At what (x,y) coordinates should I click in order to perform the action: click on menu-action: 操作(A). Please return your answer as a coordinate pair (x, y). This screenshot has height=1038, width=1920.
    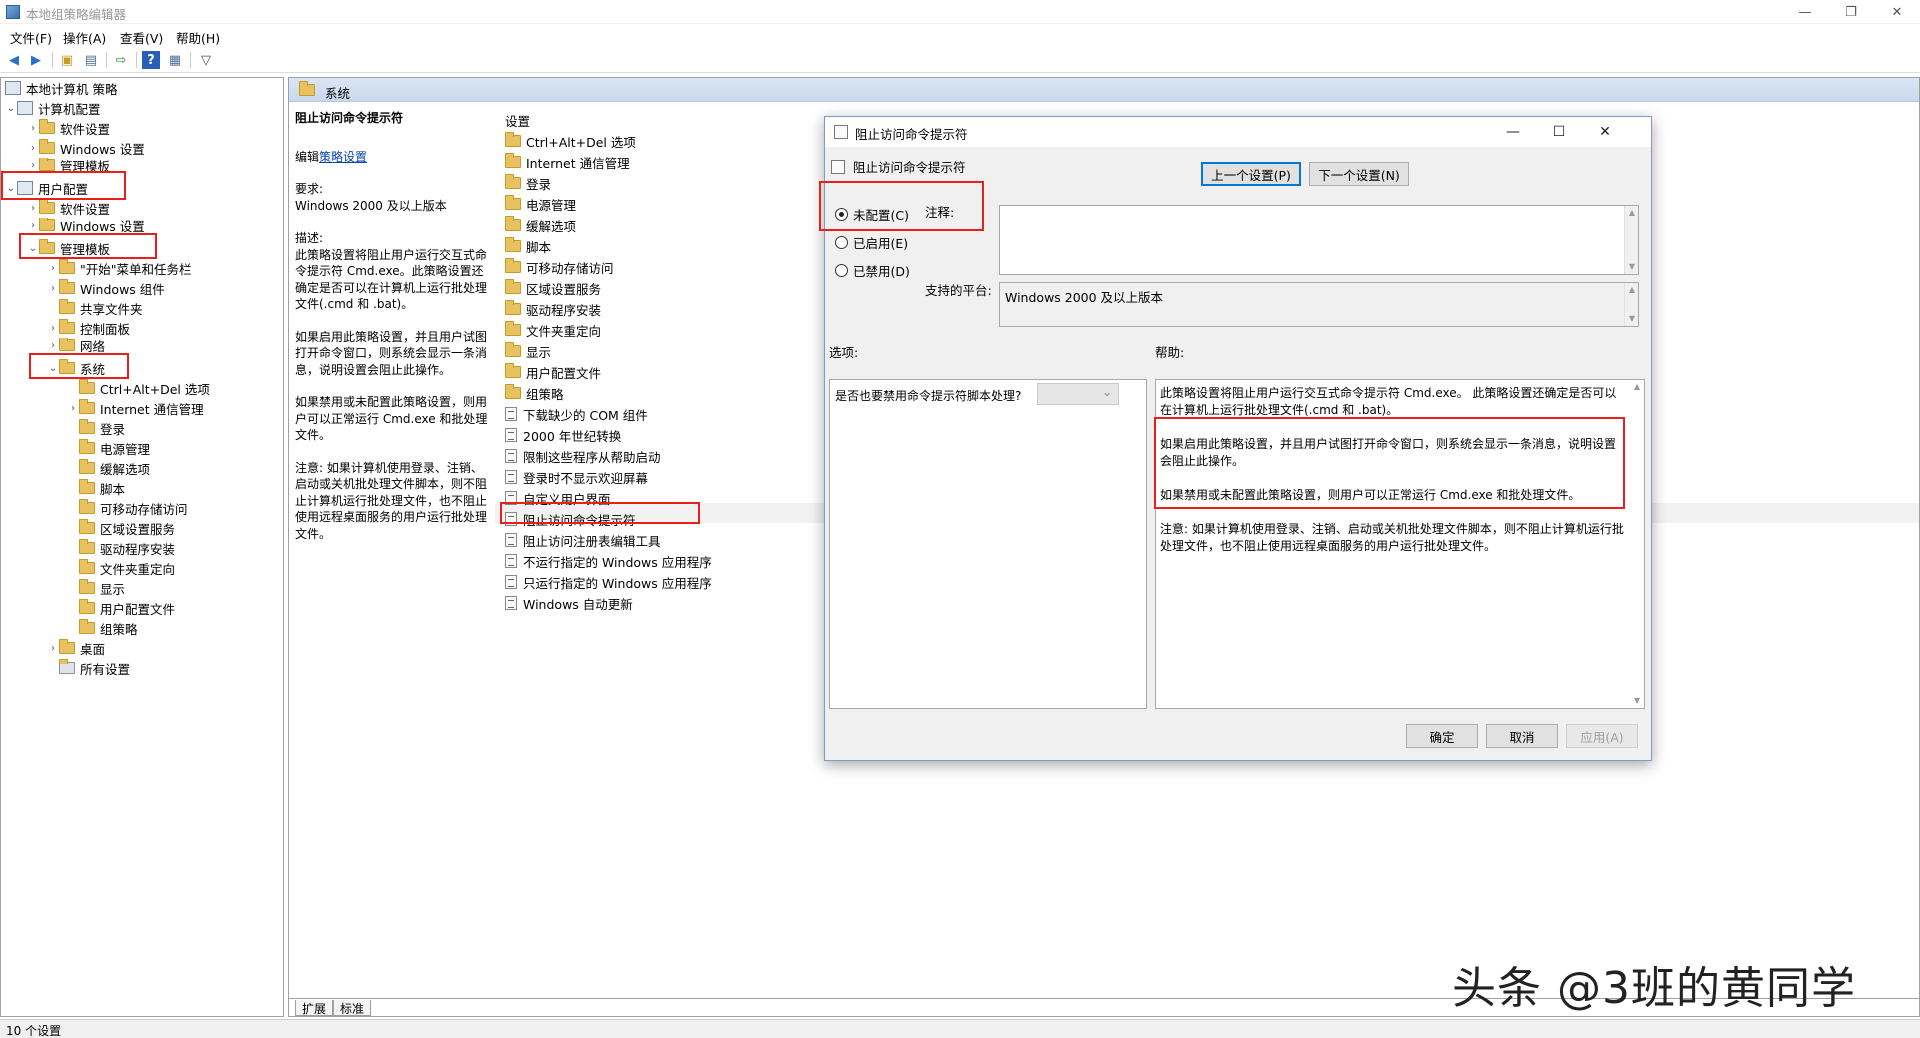
    Looking at the image, I should click on (84, 37).